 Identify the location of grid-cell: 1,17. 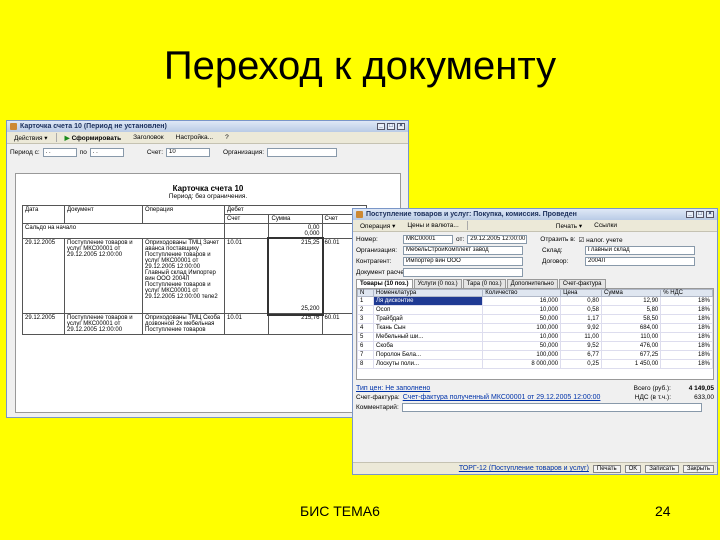
(581, 319).